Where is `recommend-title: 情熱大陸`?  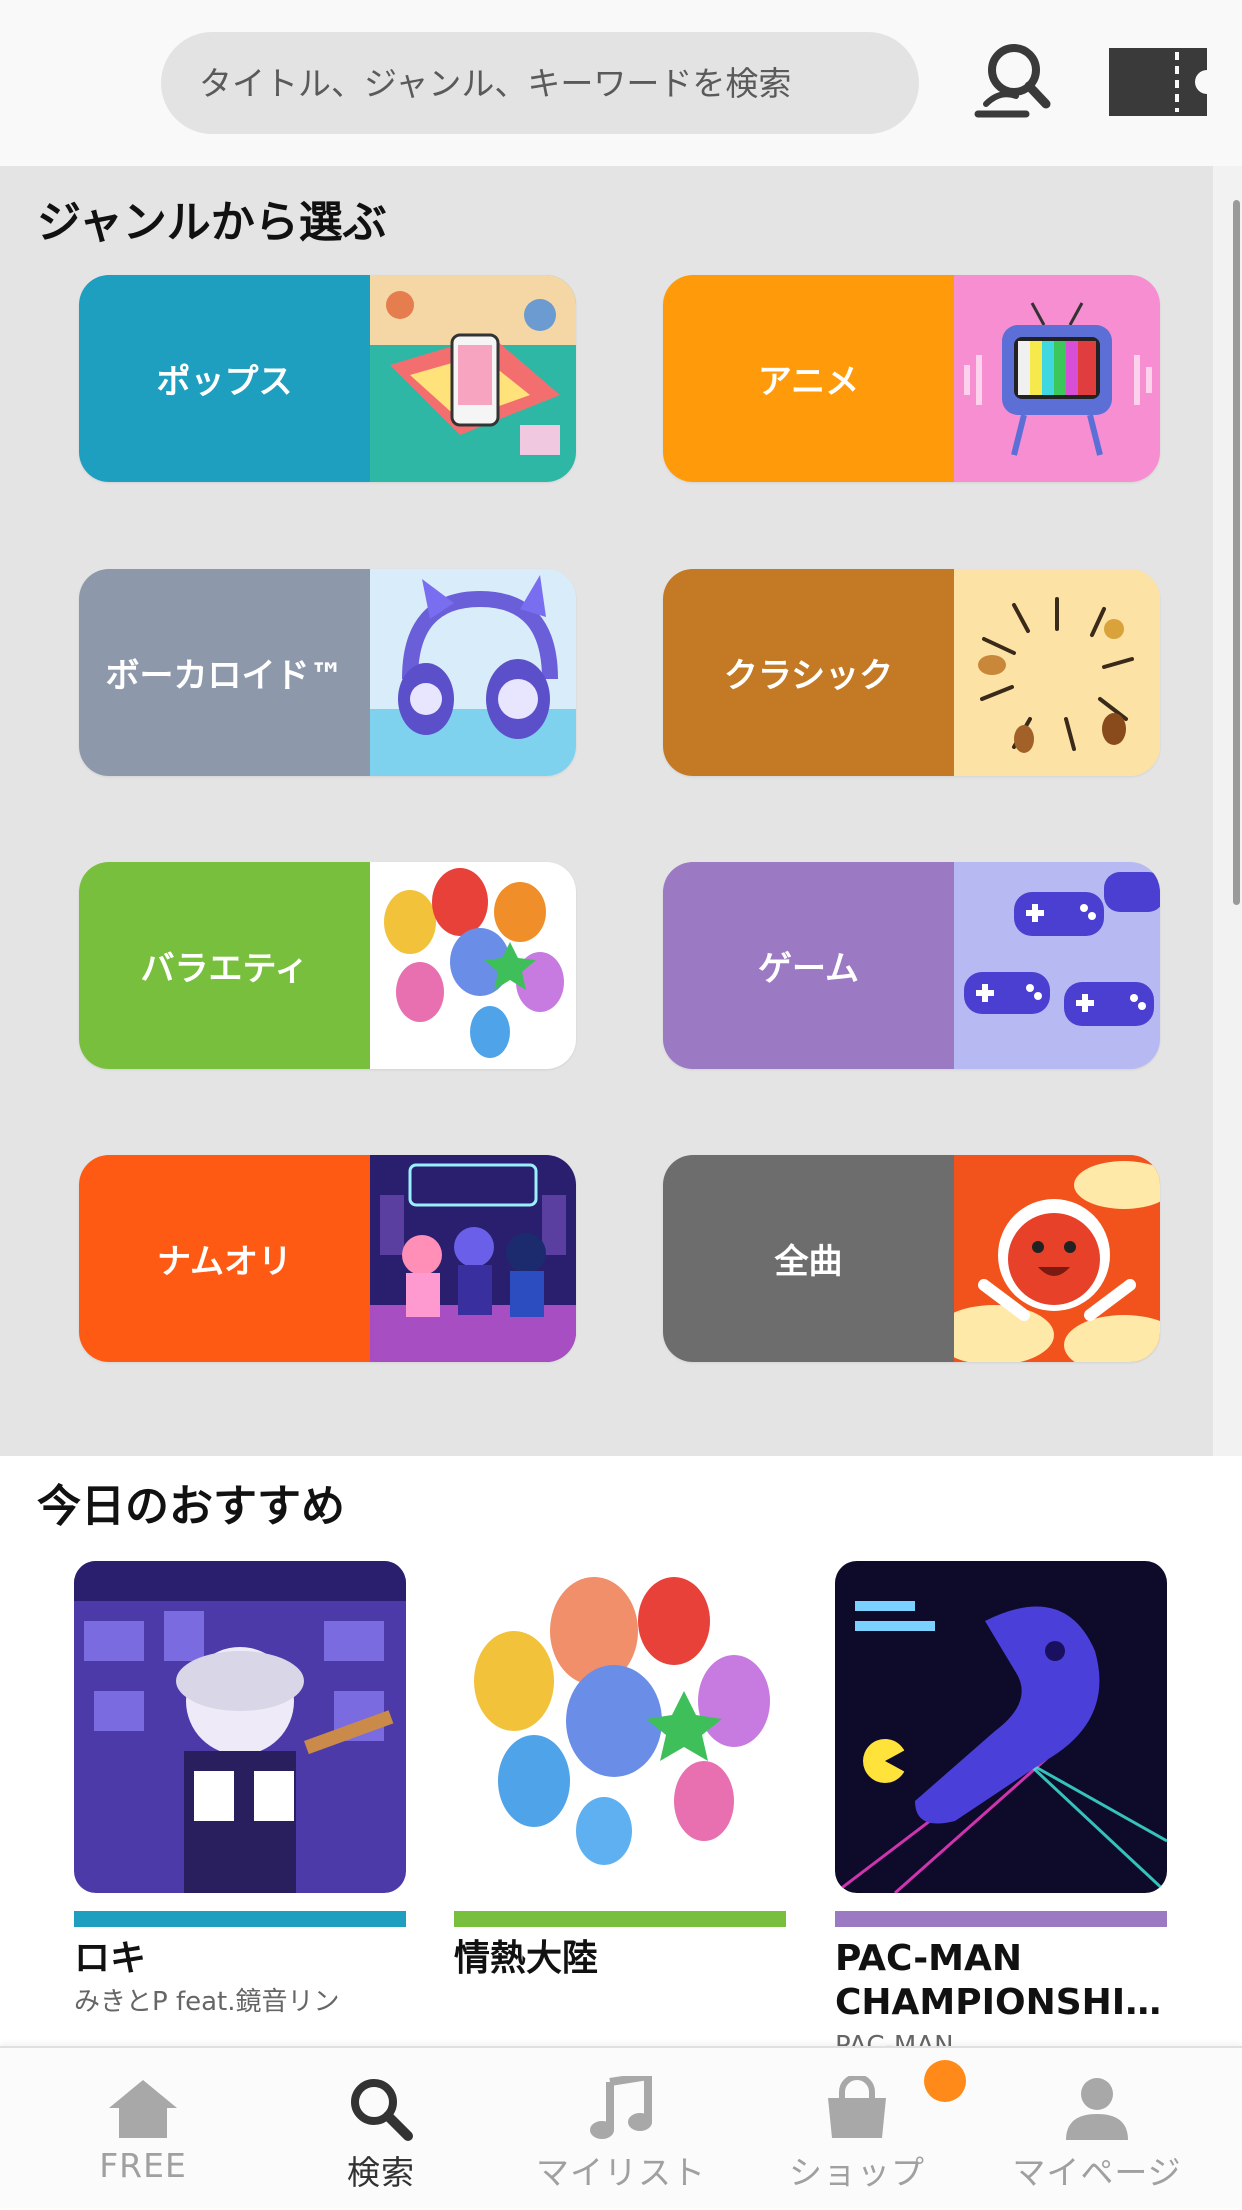
recommend-title: 情熱大陸 is located at coordinates (526, 1958).